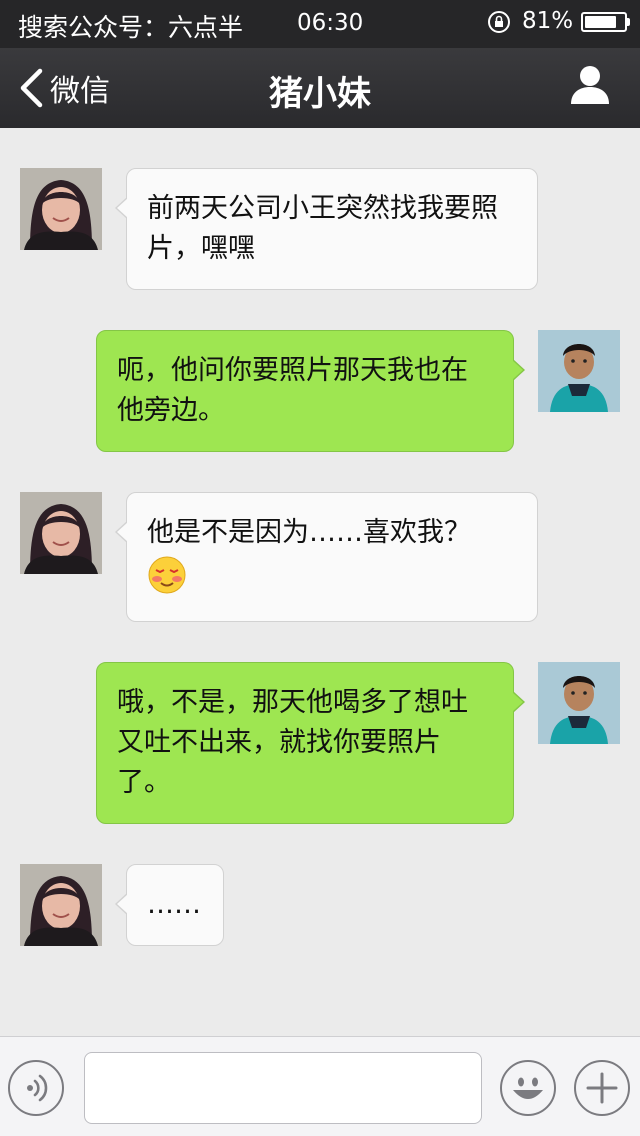 The width and height of the screenshot is (640, 1136). Describe the element at coordinates (309, 532) in the screenshot. I see `message-text: 他是不是因为……喜欢我？` at that location.